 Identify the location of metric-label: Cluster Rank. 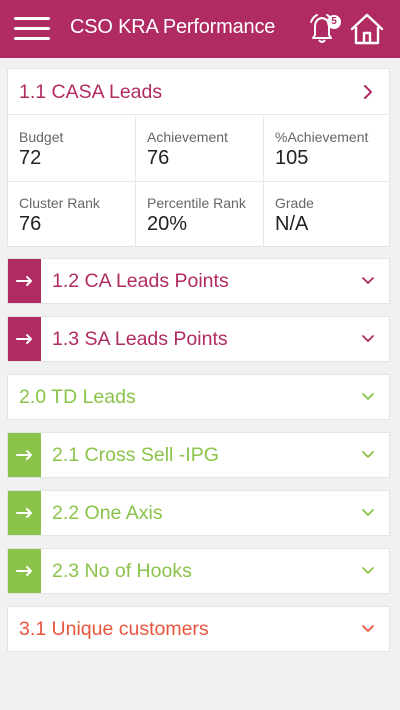
(59, 203).